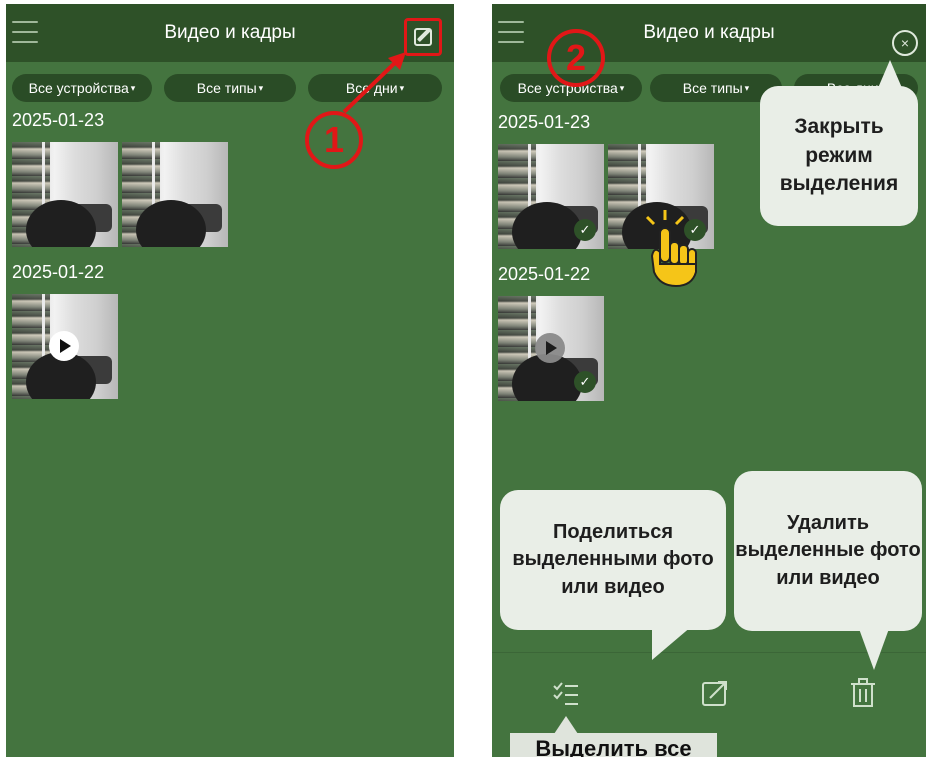  I want to click on share-button, so click(716, 695).